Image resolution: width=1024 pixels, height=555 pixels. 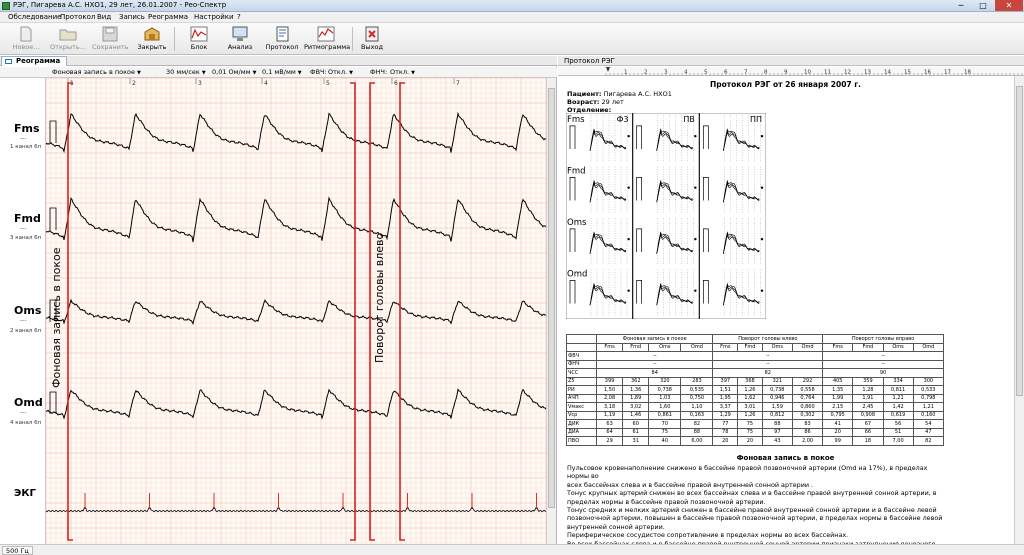 I want to click on table-row: ФВЧ -- -- --, so click(x=755, y=356).